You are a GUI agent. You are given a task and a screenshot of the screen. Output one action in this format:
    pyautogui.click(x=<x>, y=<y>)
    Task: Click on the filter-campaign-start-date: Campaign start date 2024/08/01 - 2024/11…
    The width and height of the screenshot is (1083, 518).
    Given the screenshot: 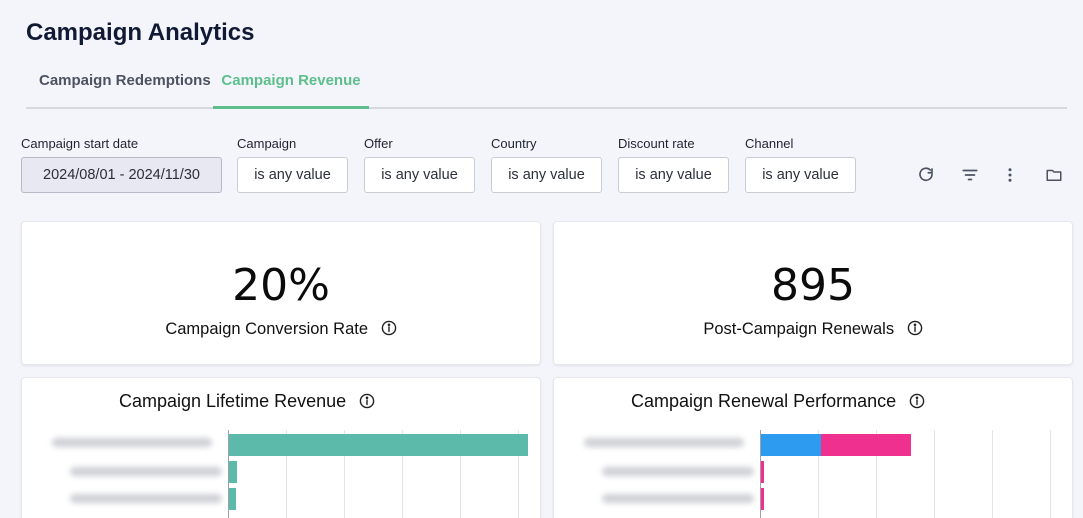 What is the action you would take?
    pyautogui.click(x=121, y=164)
    